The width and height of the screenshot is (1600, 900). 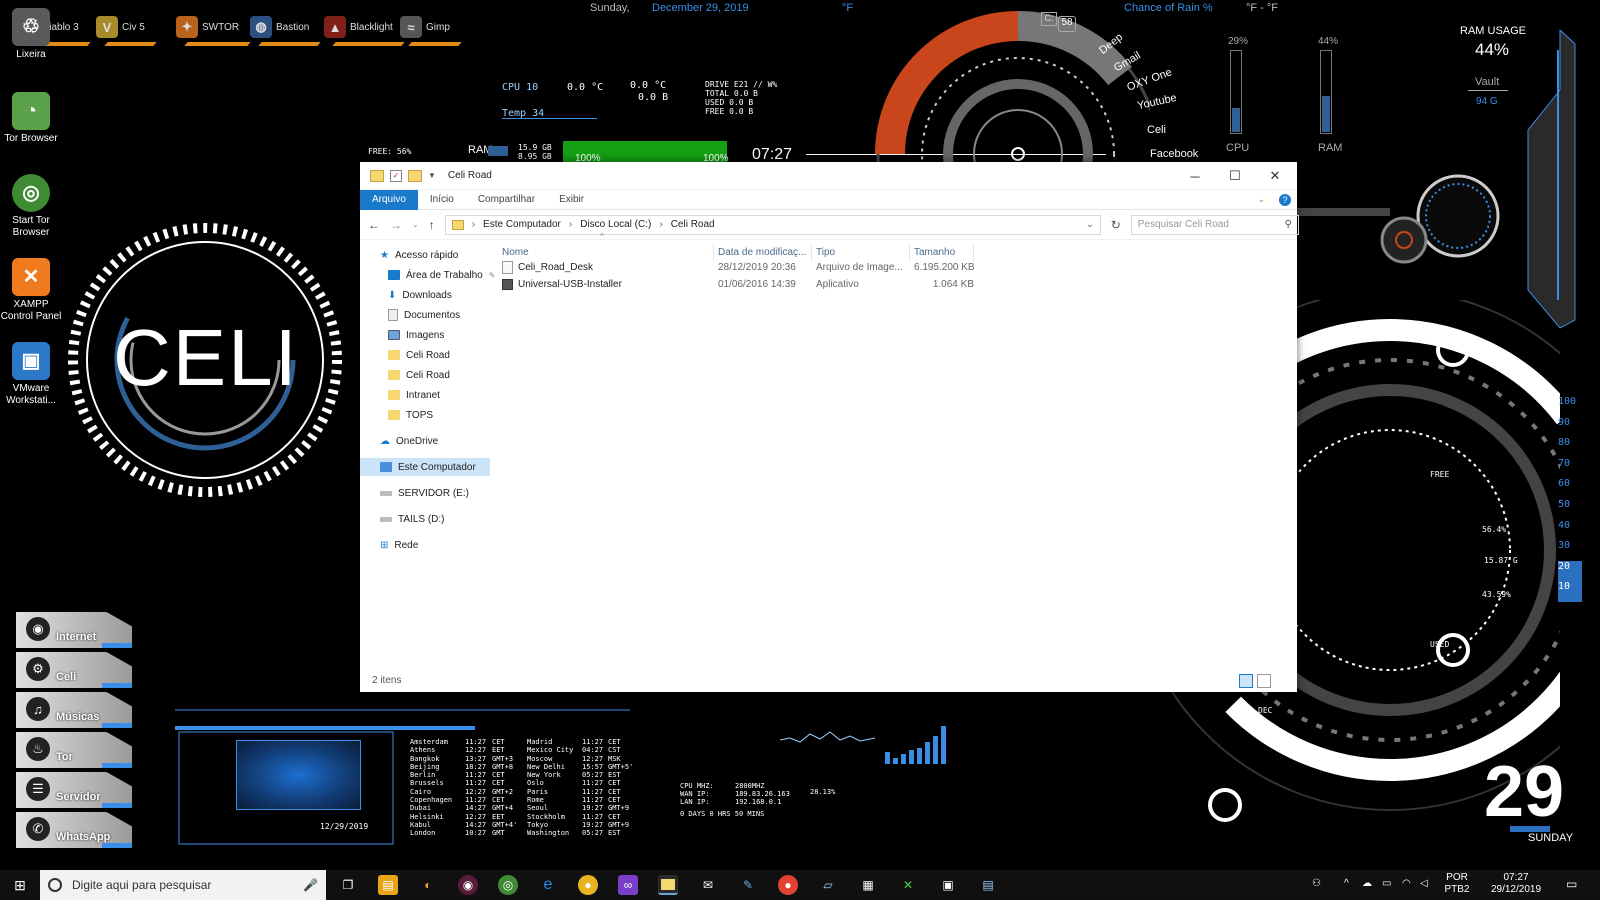 I want to click on dock-item-civ5: V Civ 5, so click(x=120, y=27).